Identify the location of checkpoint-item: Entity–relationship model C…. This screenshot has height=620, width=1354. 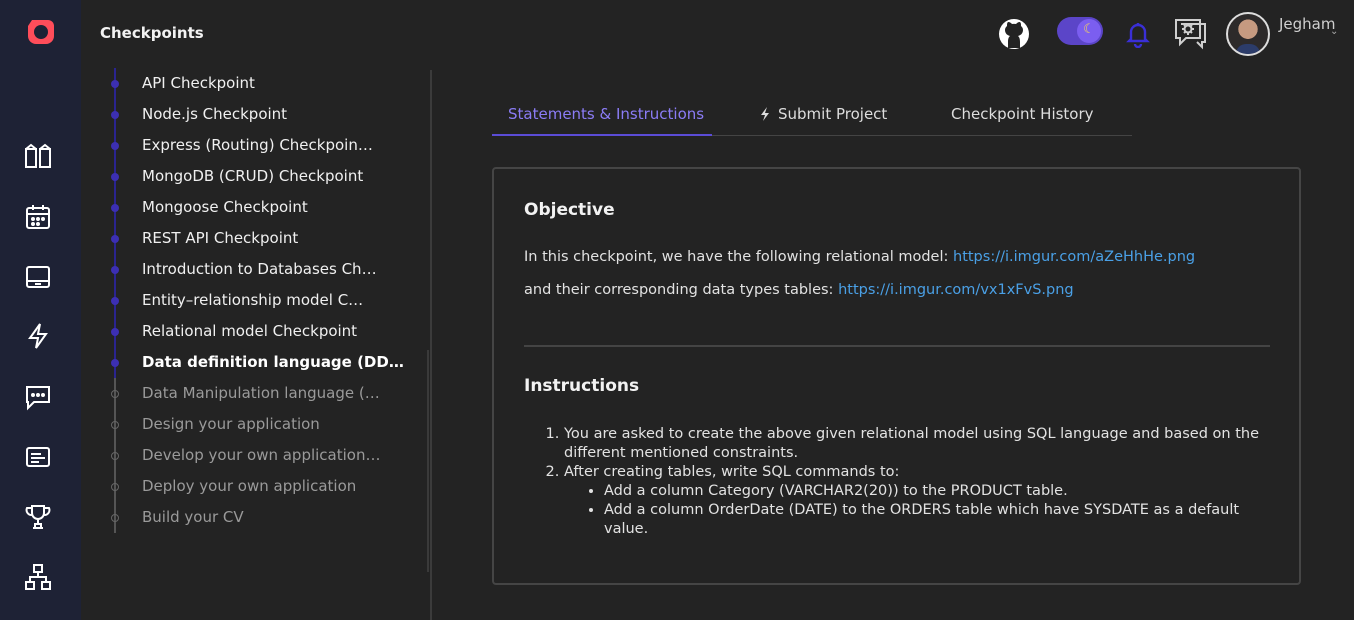
(265, 300).